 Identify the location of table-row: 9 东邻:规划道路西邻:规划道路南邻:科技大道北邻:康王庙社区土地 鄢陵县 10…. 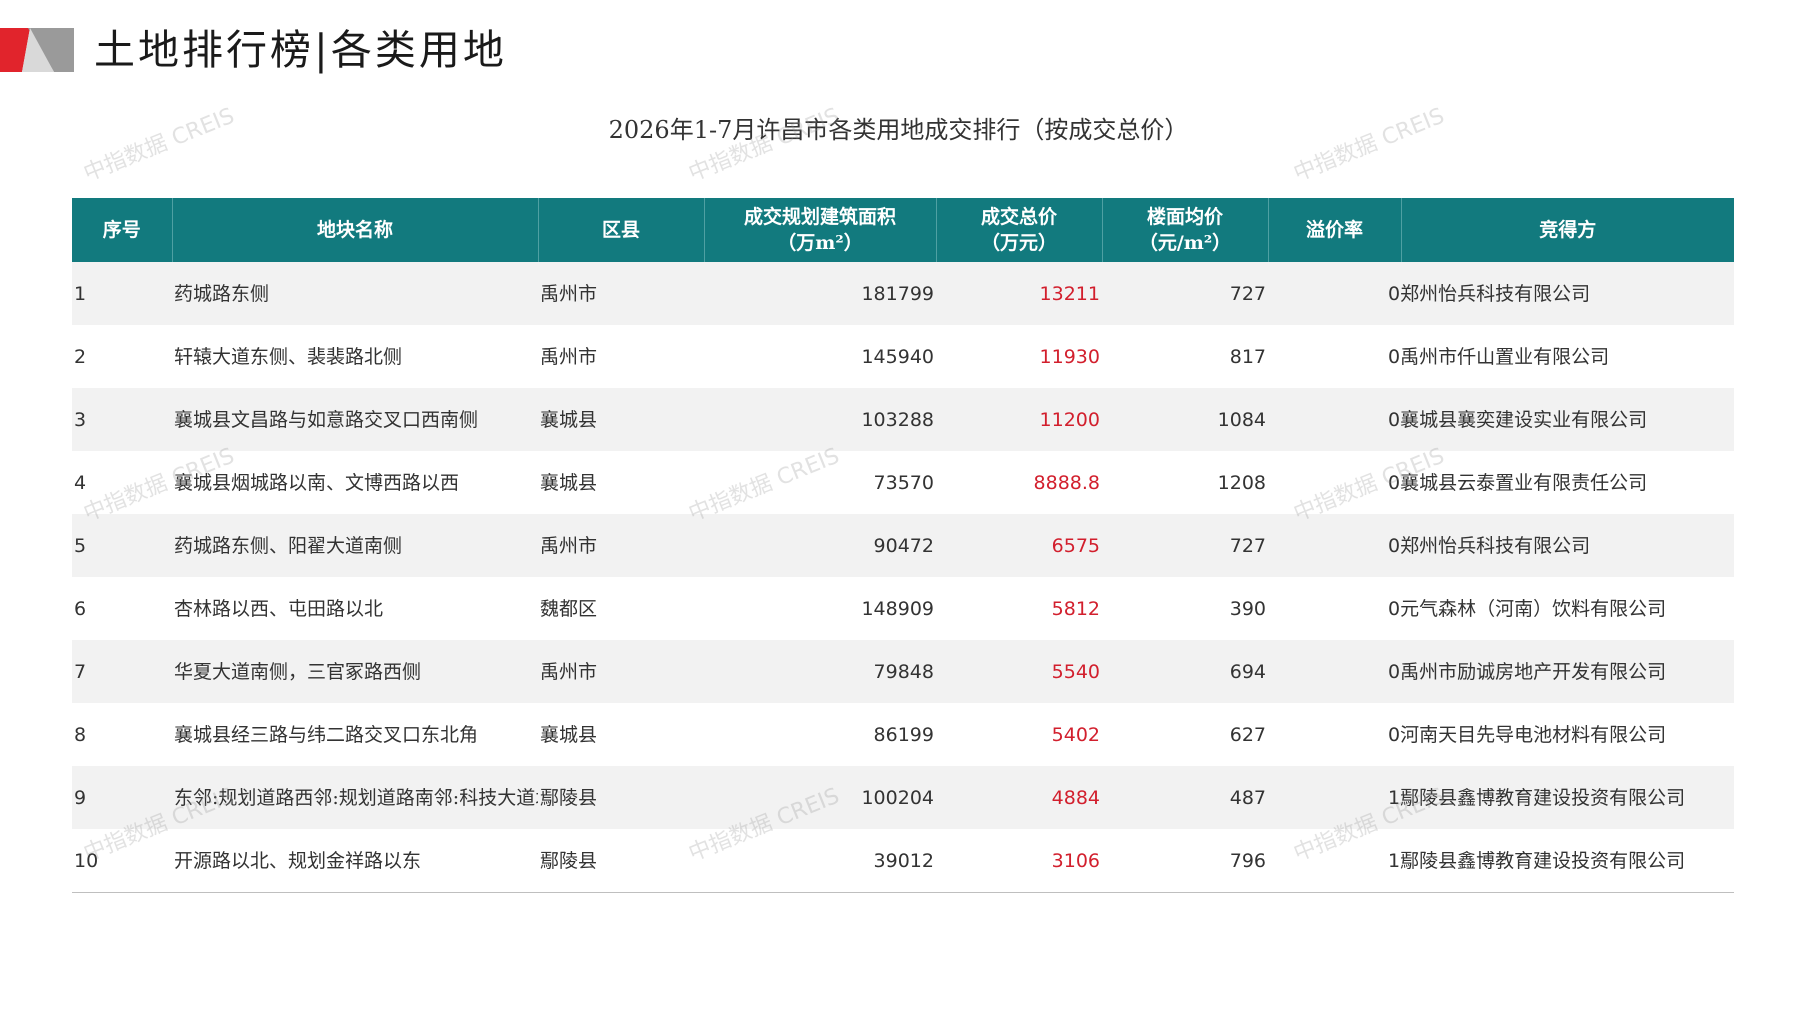
(903, 797).